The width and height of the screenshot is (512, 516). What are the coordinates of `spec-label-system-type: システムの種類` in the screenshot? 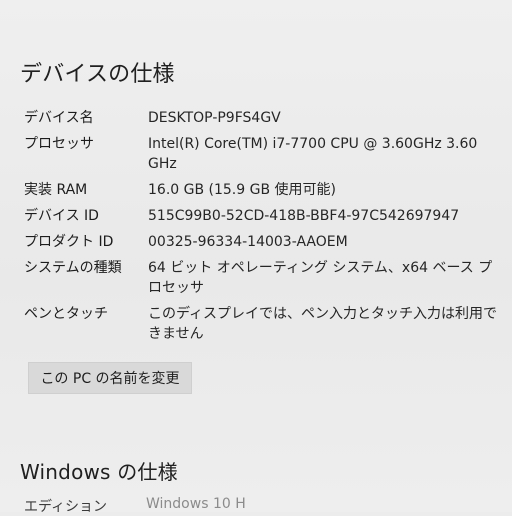 It's located at (73, 268).